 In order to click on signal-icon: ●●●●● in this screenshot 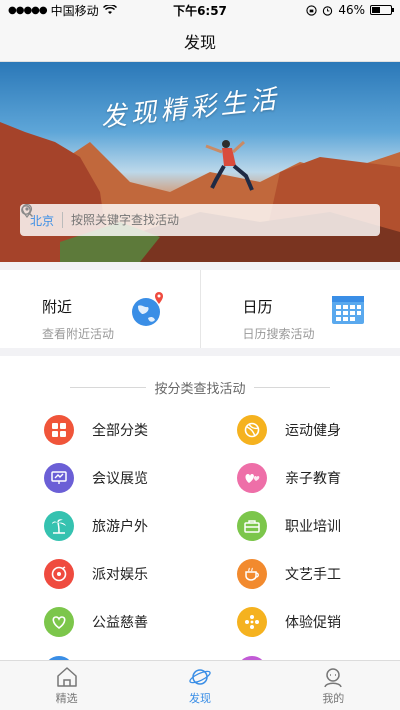, I will do `click(28, 10)`.